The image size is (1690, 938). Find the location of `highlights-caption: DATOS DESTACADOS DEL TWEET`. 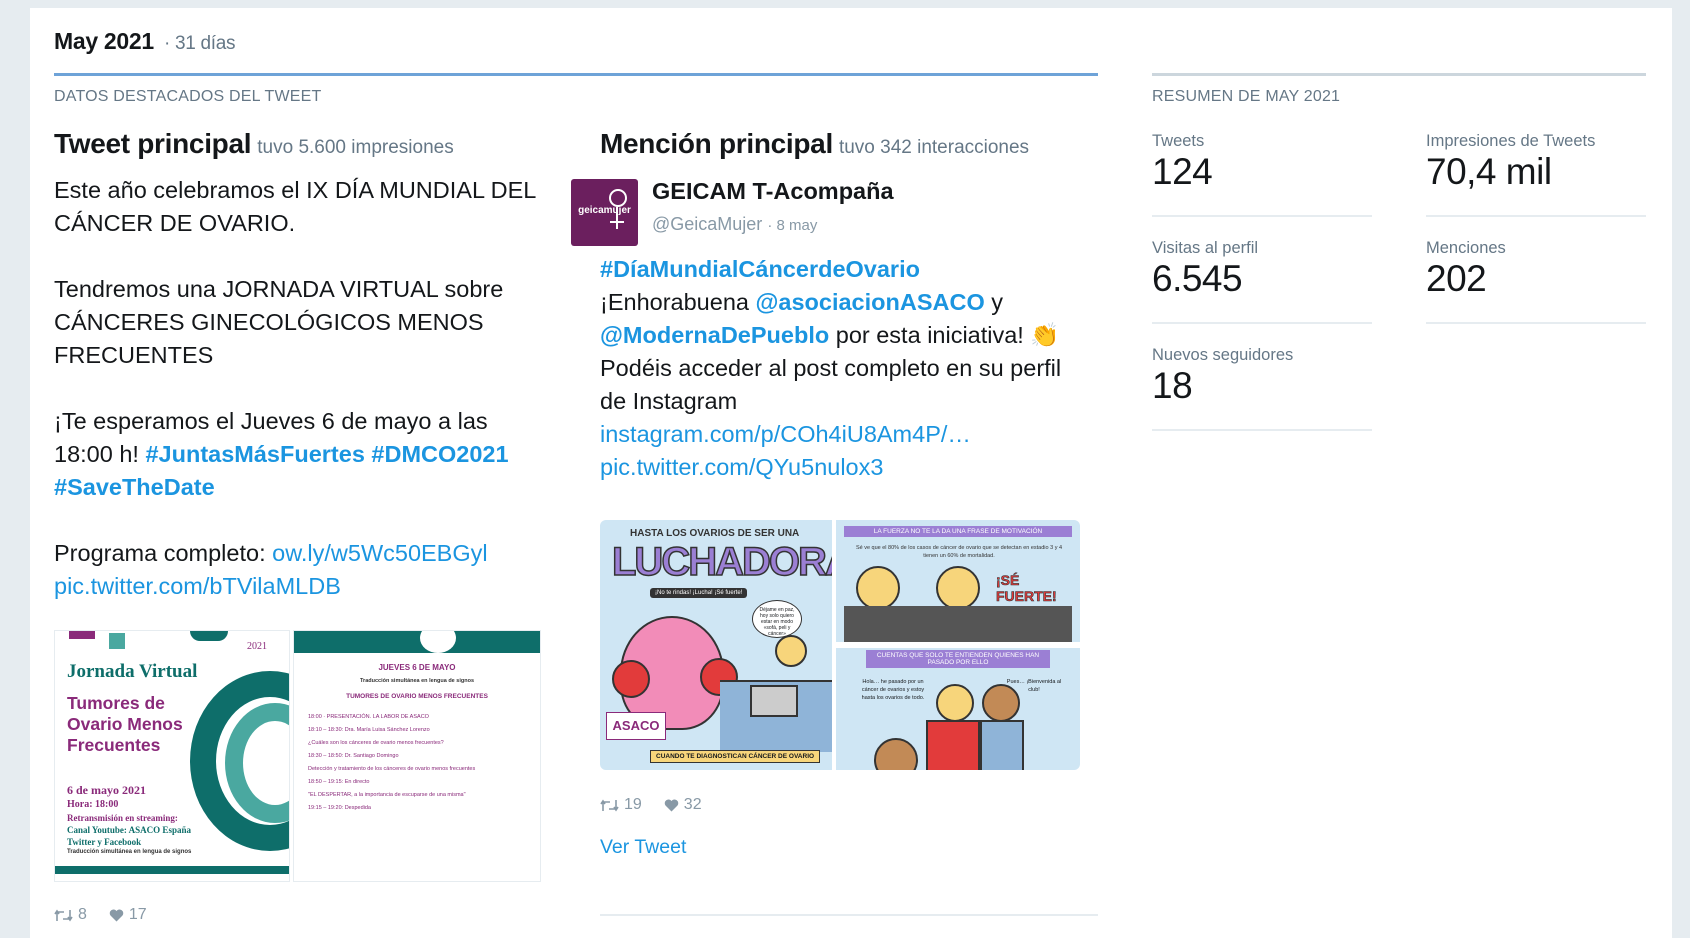

highlights-caption: DATOS DESTACADOS DEL TWEET is located at coordinates (188, 96).